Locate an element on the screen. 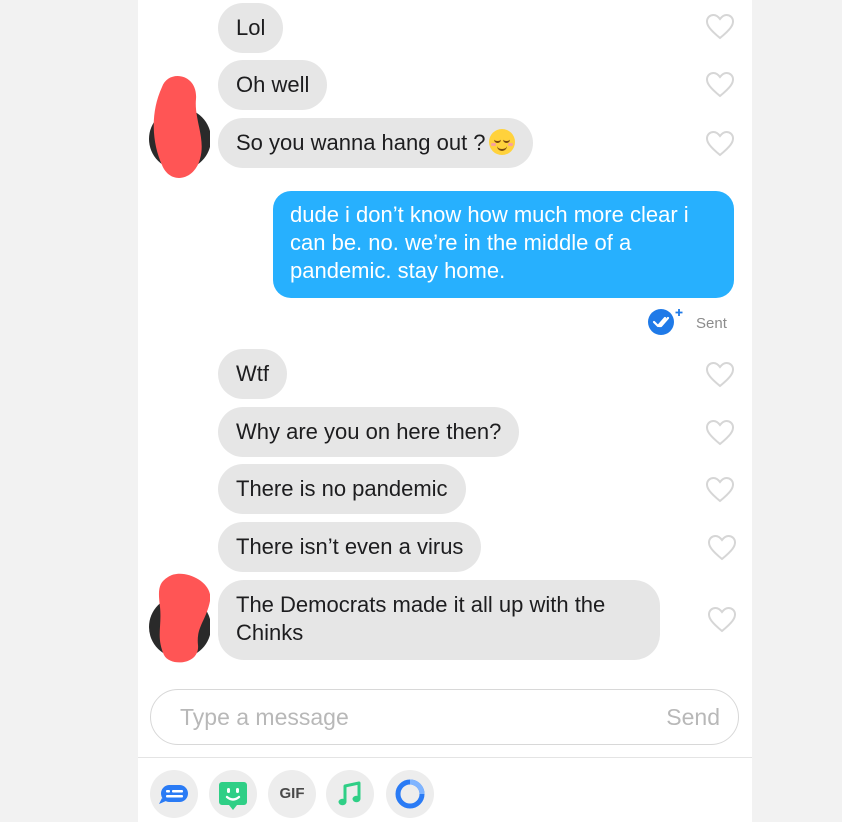  message-input: Type a message is located at coordinates (264, 717).